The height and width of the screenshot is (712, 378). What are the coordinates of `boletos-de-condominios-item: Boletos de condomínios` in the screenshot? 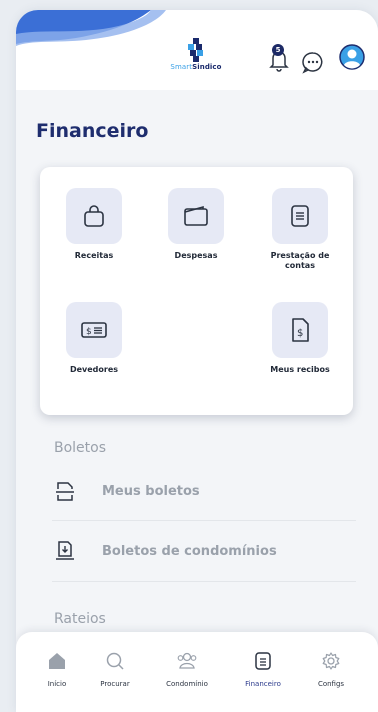 It's located at (204, 551).